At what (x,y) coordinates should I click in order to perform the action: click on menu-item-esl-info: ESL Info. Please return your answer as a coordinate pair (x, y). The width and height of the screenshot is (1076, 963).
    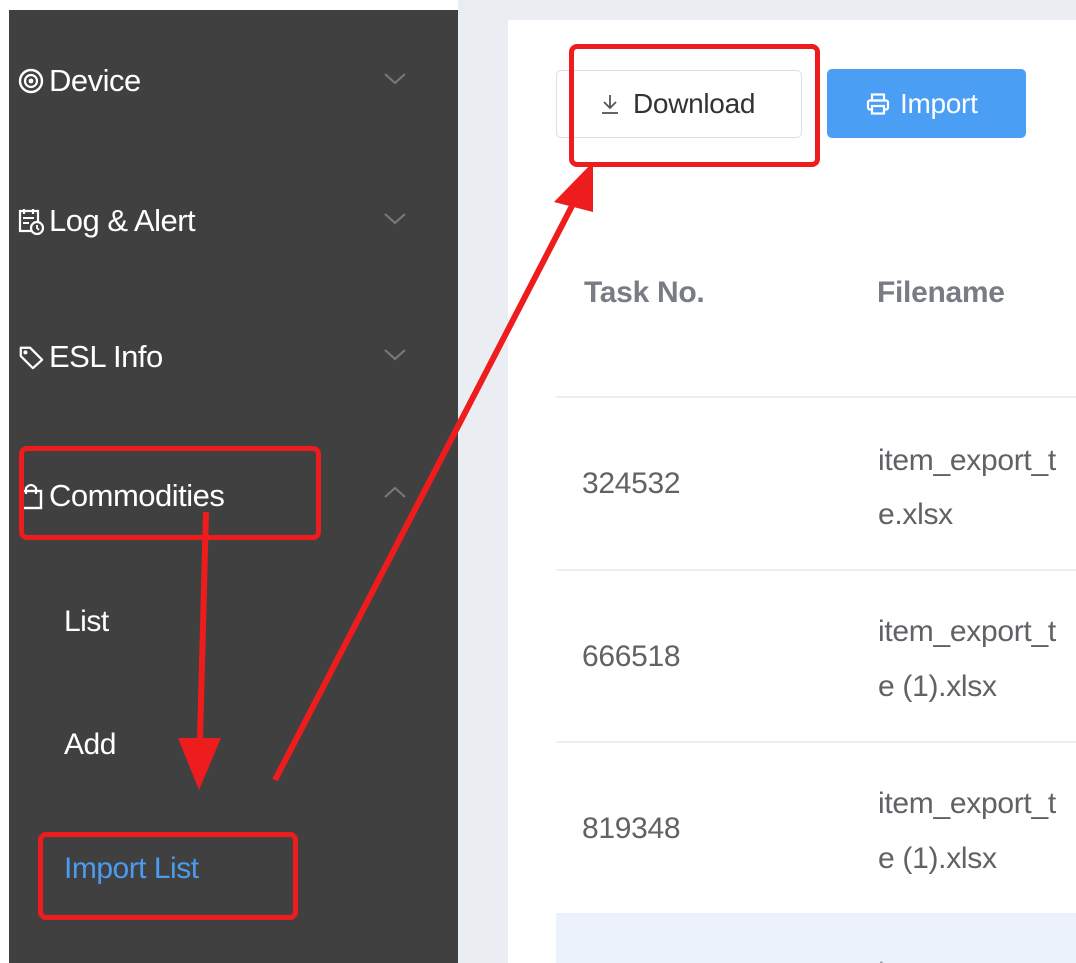
    Looking at the image, I should click on (233, 357).